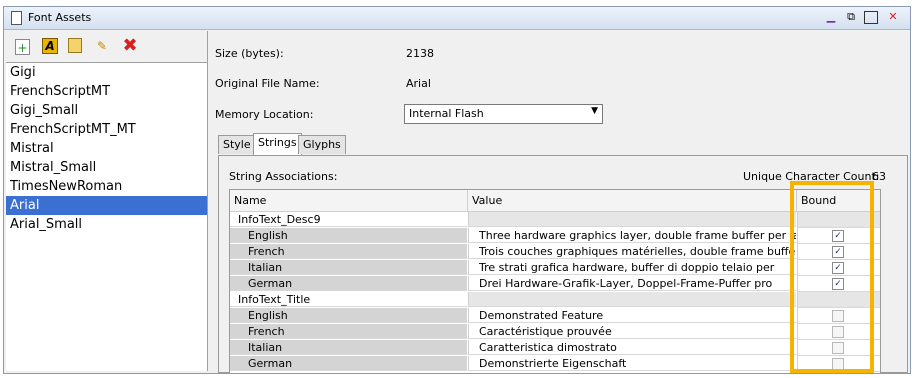 The width and height of the screenshot is (915, 378). Describe the element at coordinates (237, 144) in the screenshot. I see `tab-style: Style` at that location.